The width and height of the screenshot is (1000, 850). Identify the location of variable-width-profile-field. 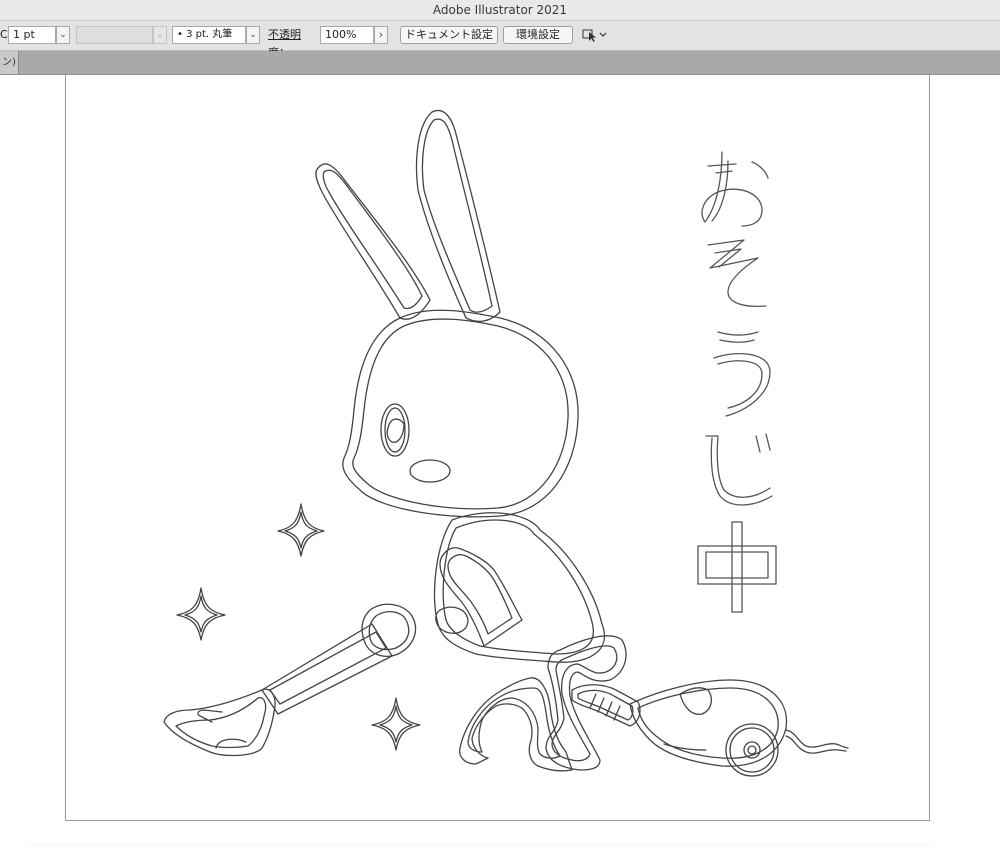
(114, 35).